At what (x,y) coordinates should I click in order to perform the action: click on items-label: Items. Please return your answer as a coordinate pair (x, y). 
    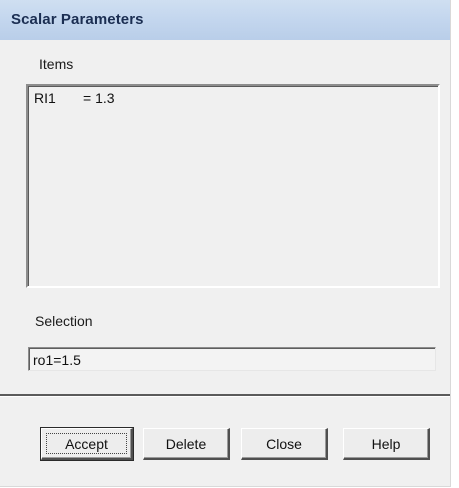
    Looking at the image, I should click on (56, 64).